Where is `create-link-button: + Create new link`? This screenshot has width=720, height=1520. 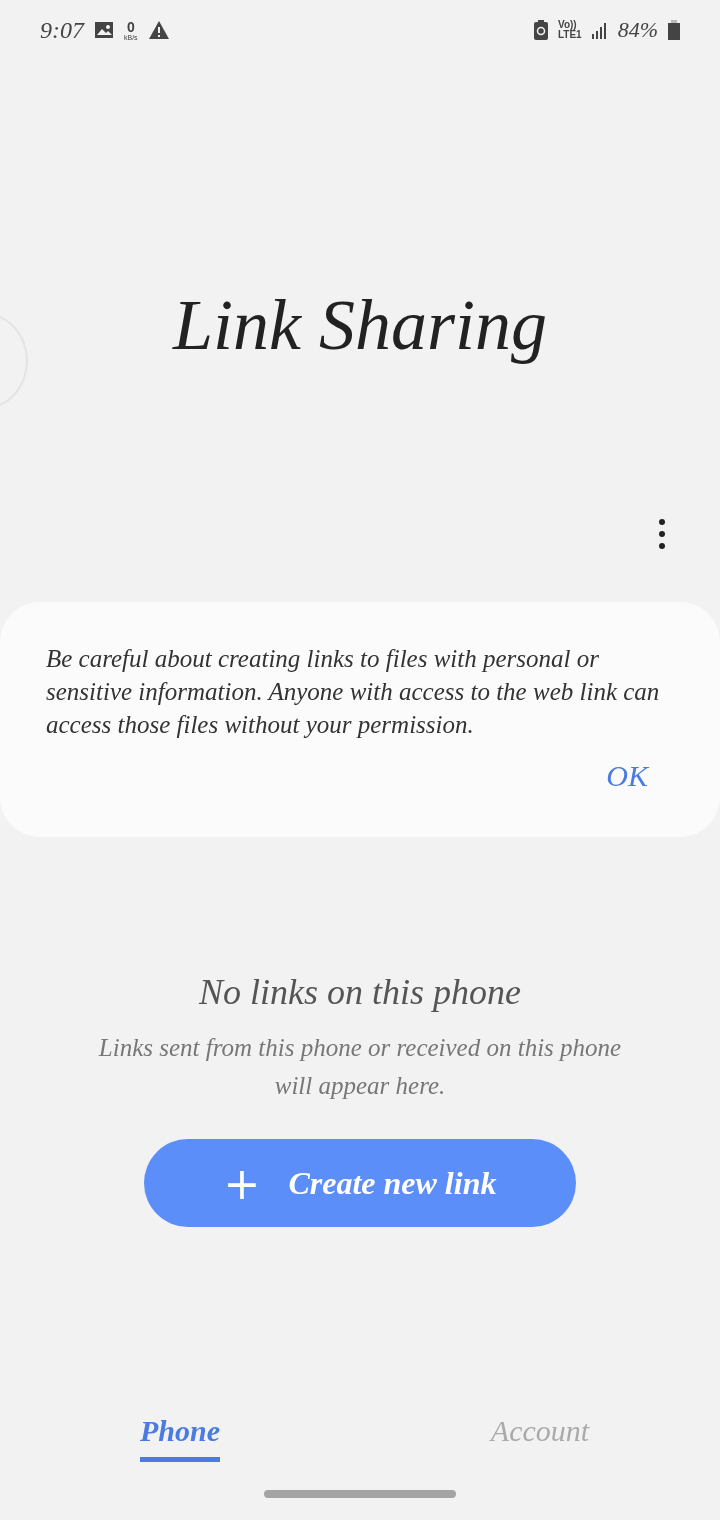 create-link-button: + Create new link is located at coordinates (360, 1183).